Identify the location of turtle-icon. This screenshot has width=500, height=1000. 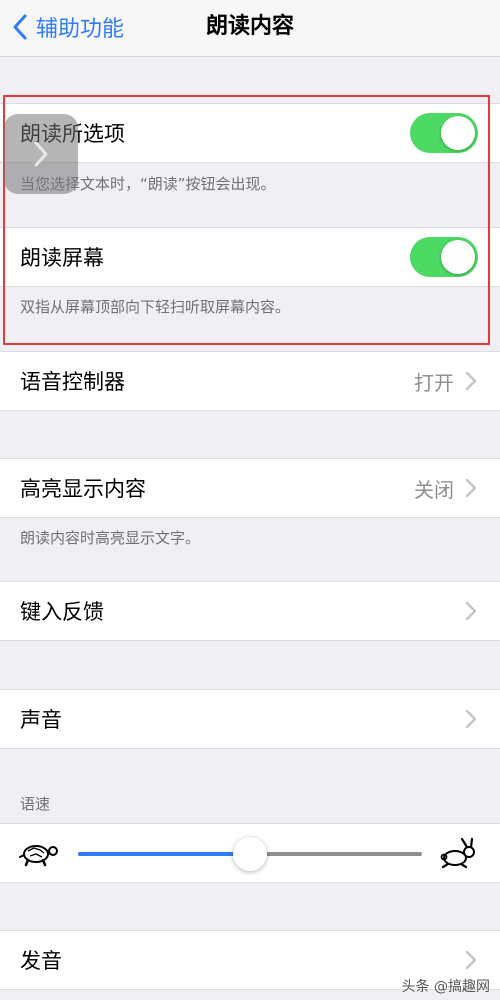
(38, 856).